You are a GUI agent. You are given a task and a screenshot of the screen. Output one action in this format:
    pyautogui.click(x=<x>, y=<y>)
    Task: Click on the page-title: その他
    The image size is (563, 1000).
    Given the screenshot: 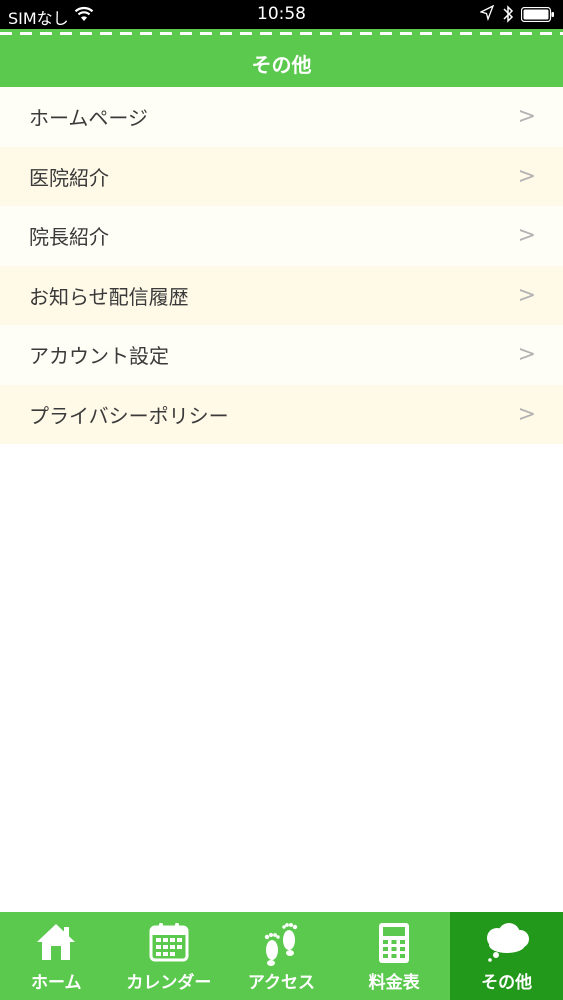 What is the action you would take?
    pyautogui.click(x=281, y=65)
    